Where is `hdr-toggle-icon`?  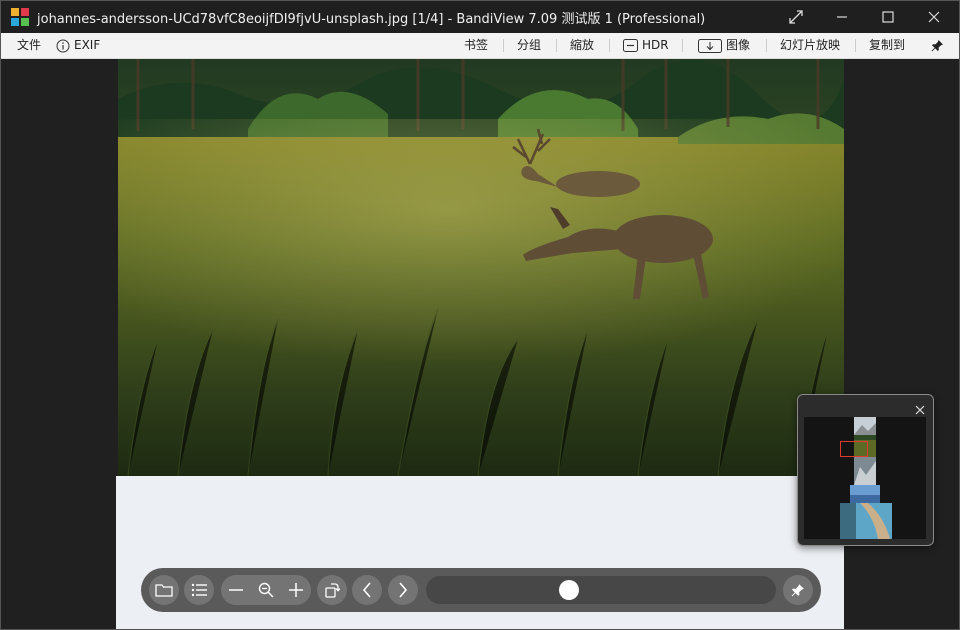 hdr-toggle-icon is located at coordinates (630, 45).